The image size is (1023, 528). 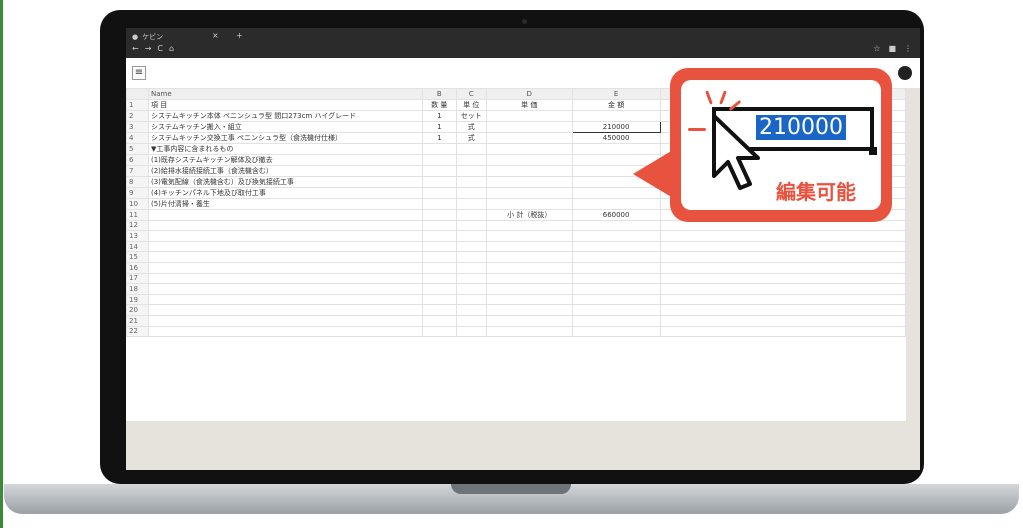 What do you see at coordinates (285, 115) in the screenshot?
I see `item-cell: システムキッチン本体 ペニンシュラ型 間口273cm ハイグレード` at bounding box center [285, 115].